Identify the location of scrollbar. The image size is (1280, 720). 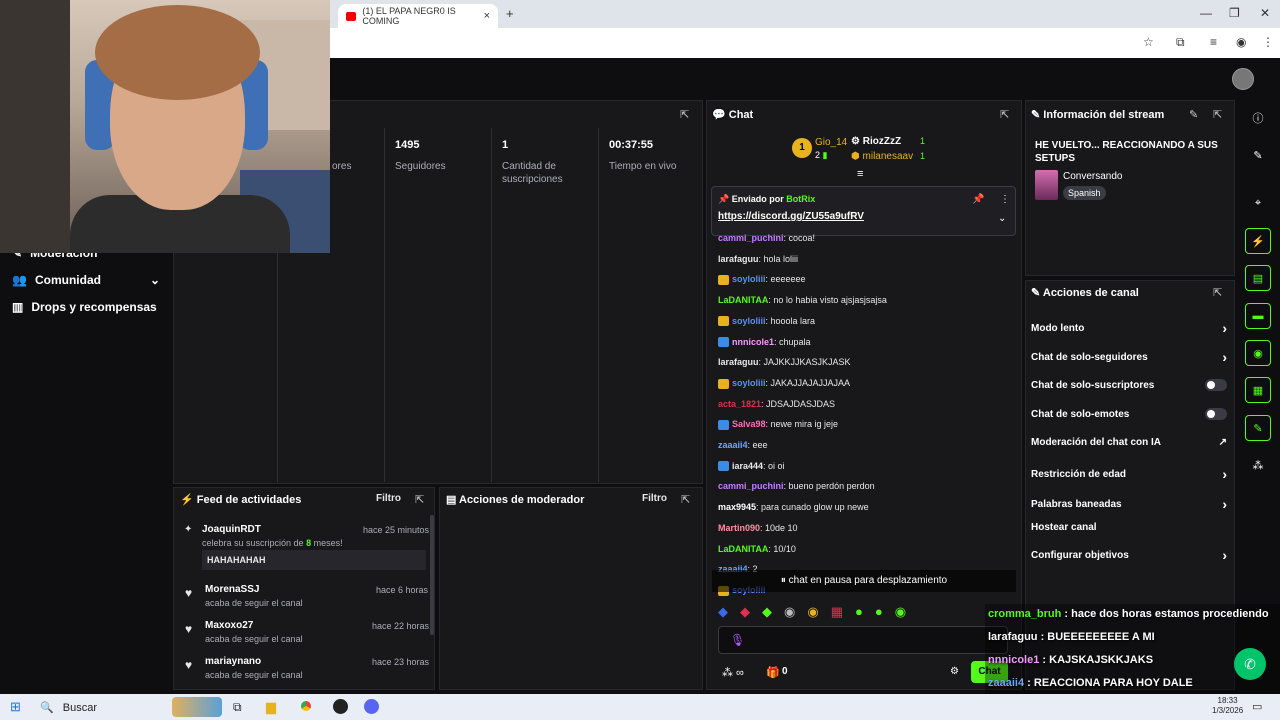
(432, 575).